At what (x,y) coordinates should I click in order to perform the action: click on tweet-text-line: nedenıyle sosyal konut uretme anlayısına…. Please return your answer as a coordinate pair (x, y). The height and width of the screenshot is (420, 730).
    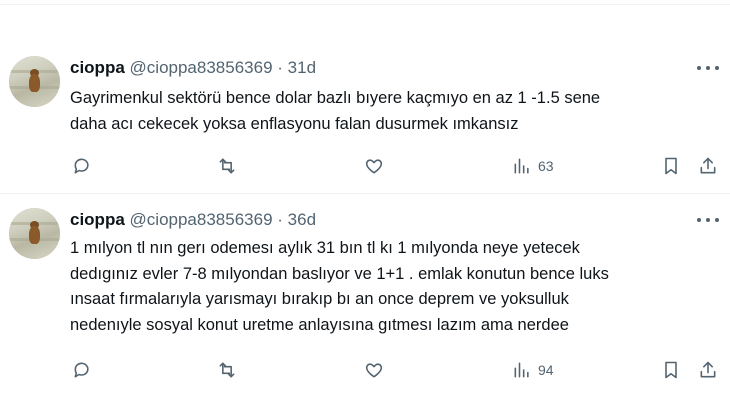
    Looking at the image, I should click on (319, 324).